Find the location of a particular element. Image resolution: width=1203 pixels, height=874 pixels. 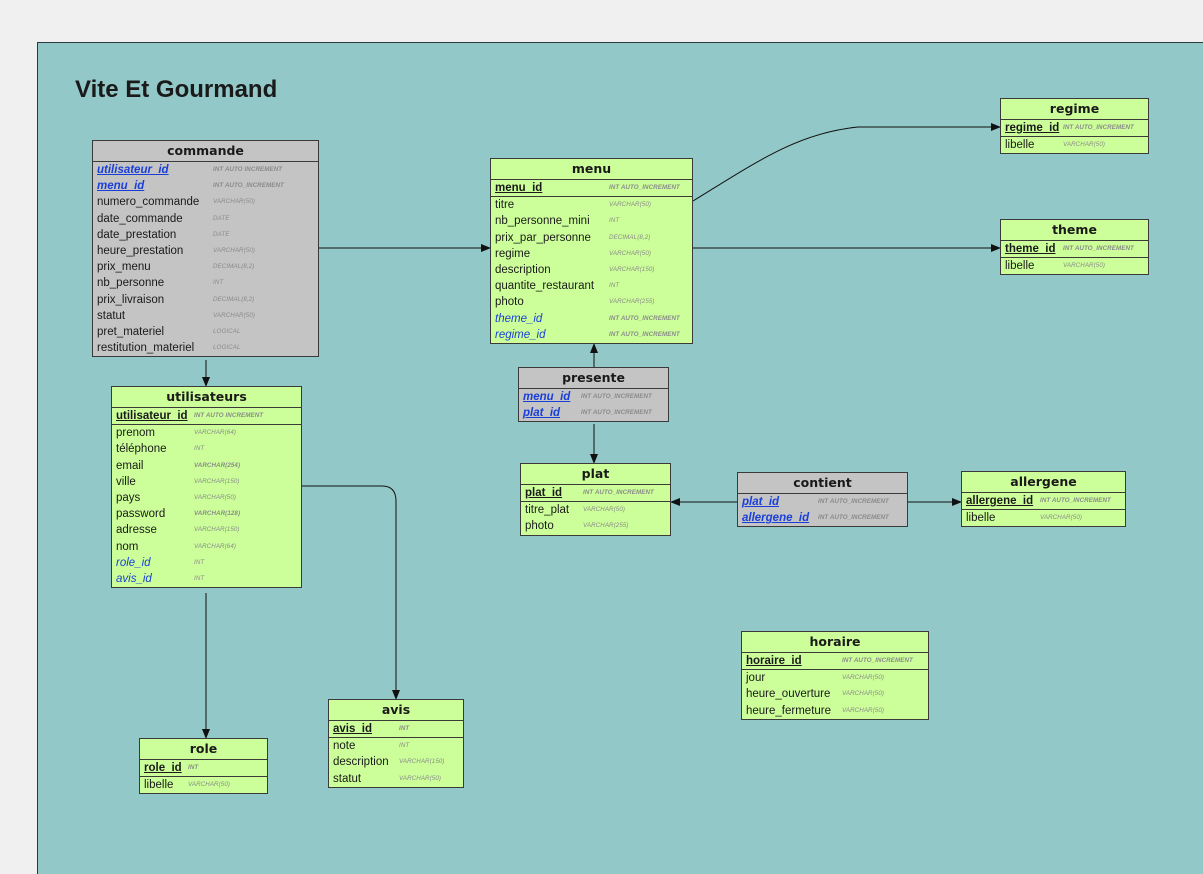

entity-title: regime is located at coordinates (1074, 109).